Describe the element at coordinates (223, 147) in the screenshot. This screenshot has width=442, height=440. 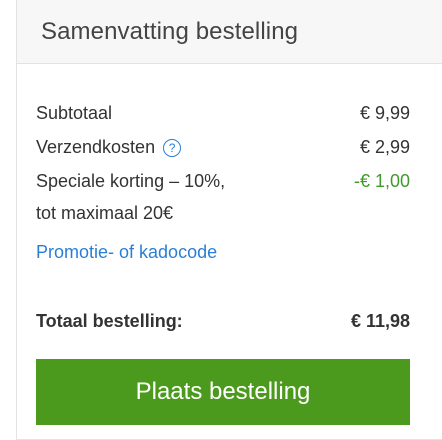
I see `shipping-row: Verzendkosten ? € 2,99` at that location.